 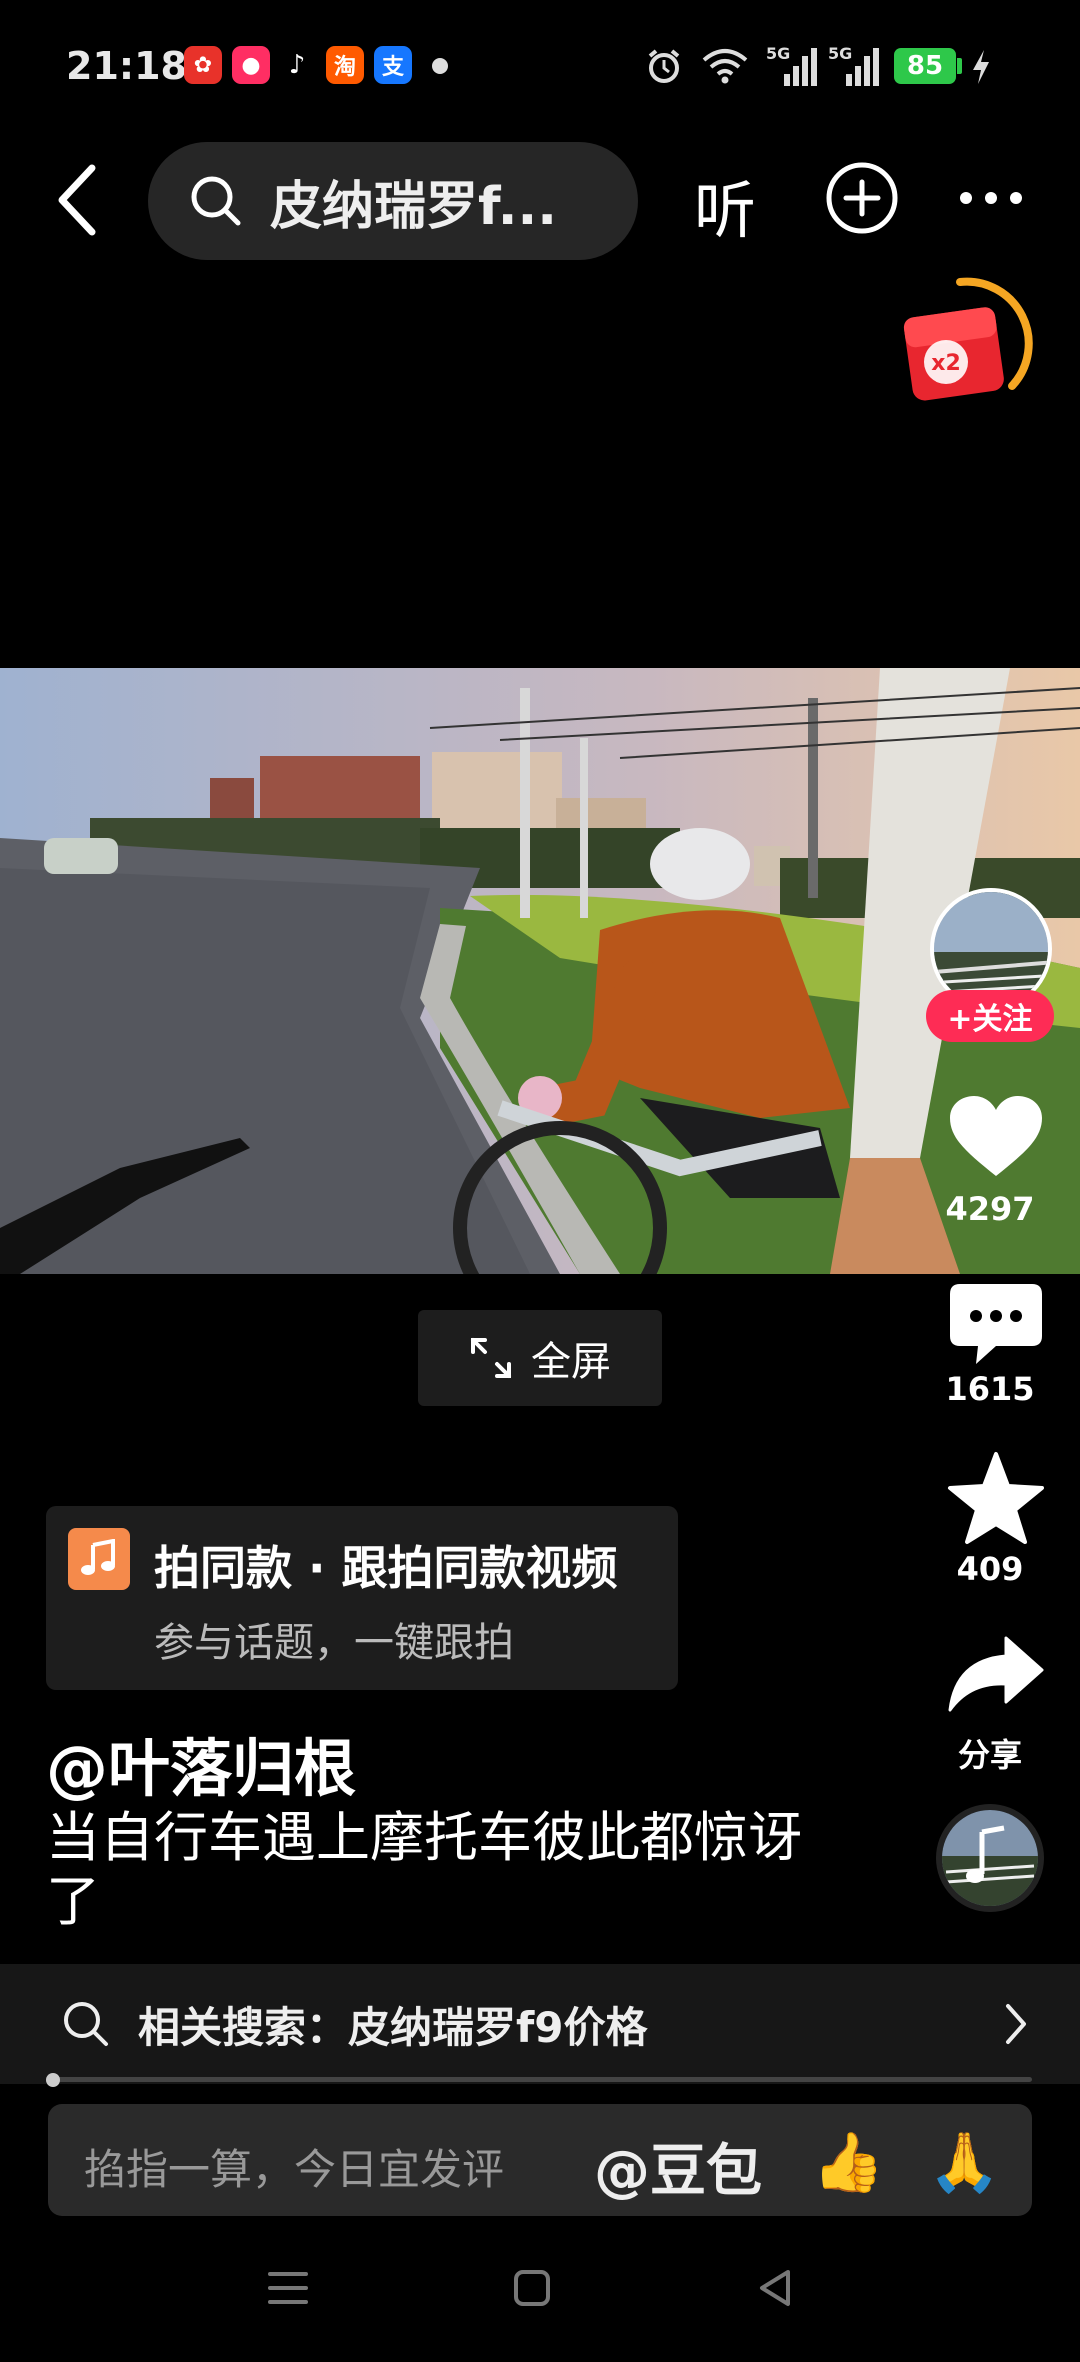 I want to click on video-caption: 当自行车遇上摩托车彼此都惊讶了, so click(x=424, y=1869).